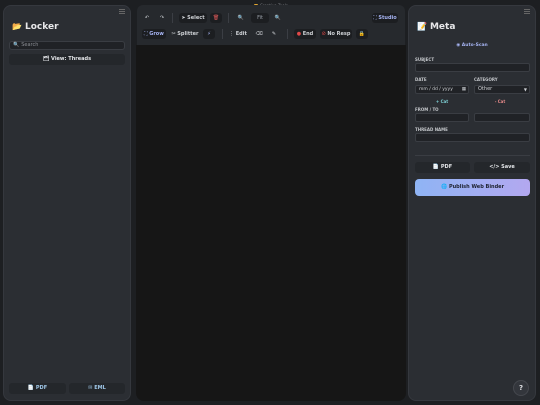 This screenshot has width=540, height=405. I want to click on chevron-down-icon: ▼, so click(525, 89).